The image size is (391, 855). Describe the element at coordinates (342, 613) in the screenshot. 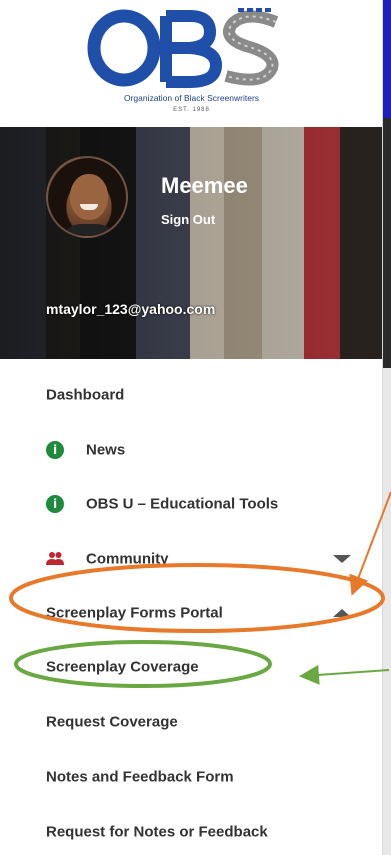

I see `chevron-up-icon` at that location.